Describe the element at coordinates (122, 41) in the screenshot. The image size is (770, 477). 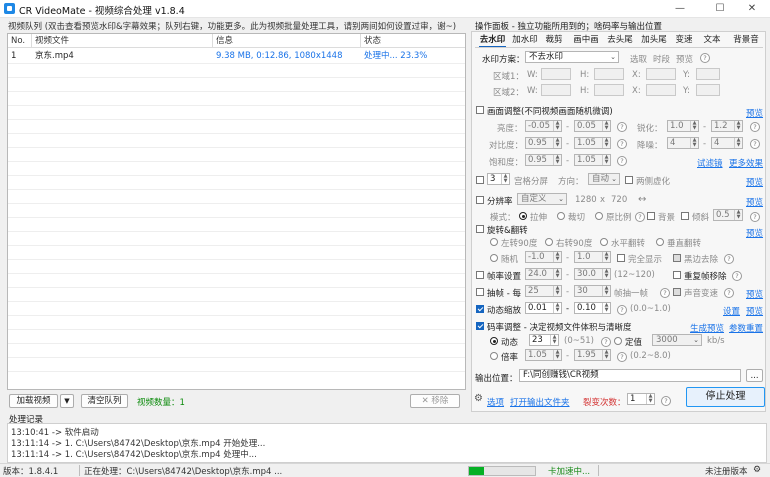
I see `col-header-file: 视频文件` at that location.